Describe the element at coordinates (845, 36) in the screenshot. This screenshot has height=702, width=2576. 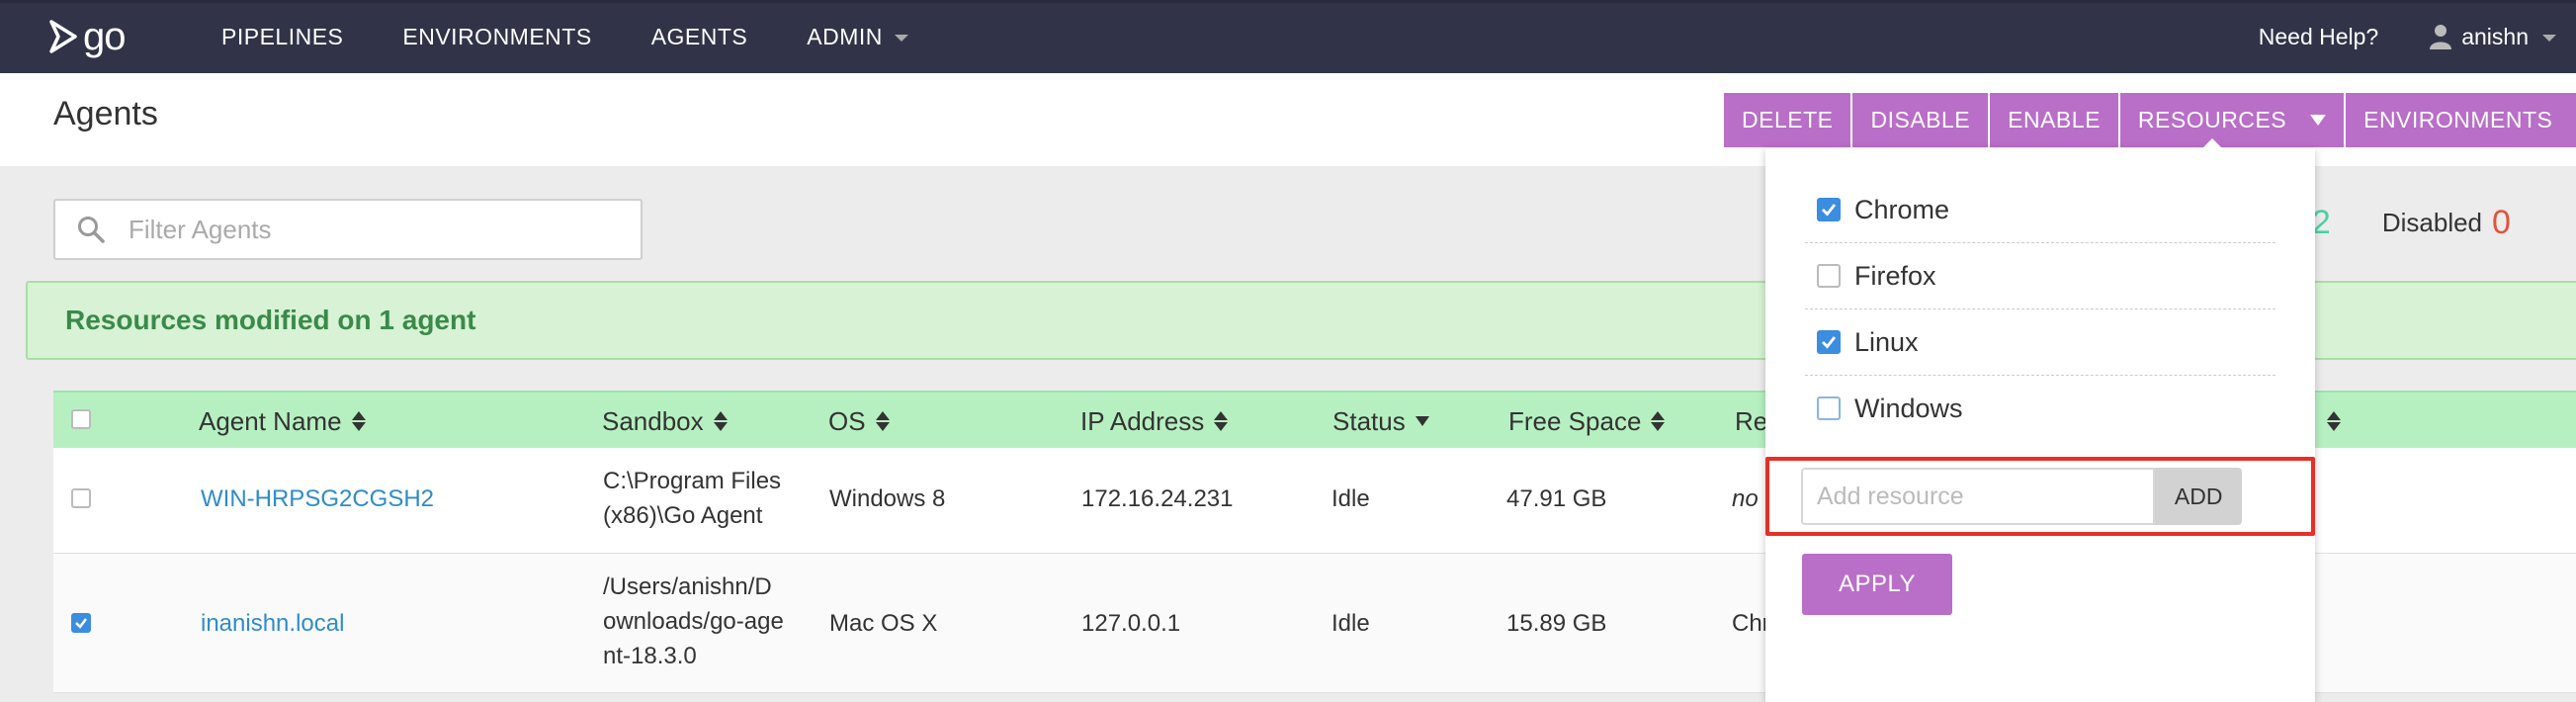
I see `nav-label: ADMIN` at that location.